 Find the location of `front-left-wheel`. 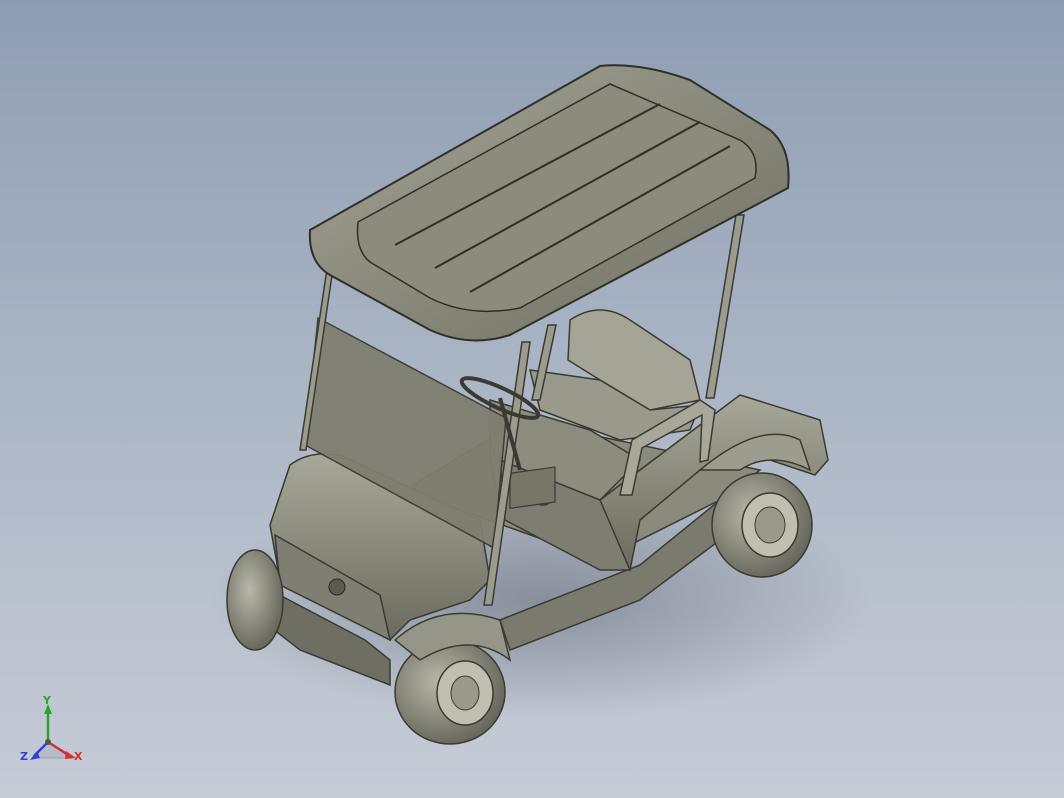

front-left-wheel is located at coordinates (255, 600).